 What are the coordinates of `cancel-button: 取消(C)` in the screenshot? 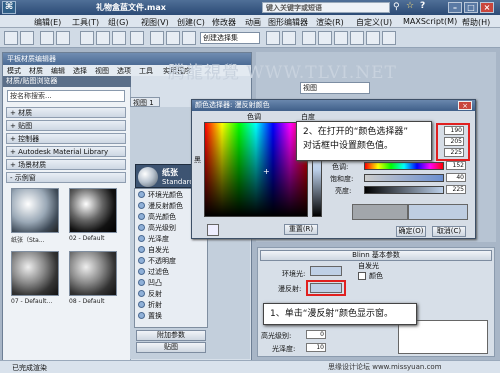 It's located at (449, 231).